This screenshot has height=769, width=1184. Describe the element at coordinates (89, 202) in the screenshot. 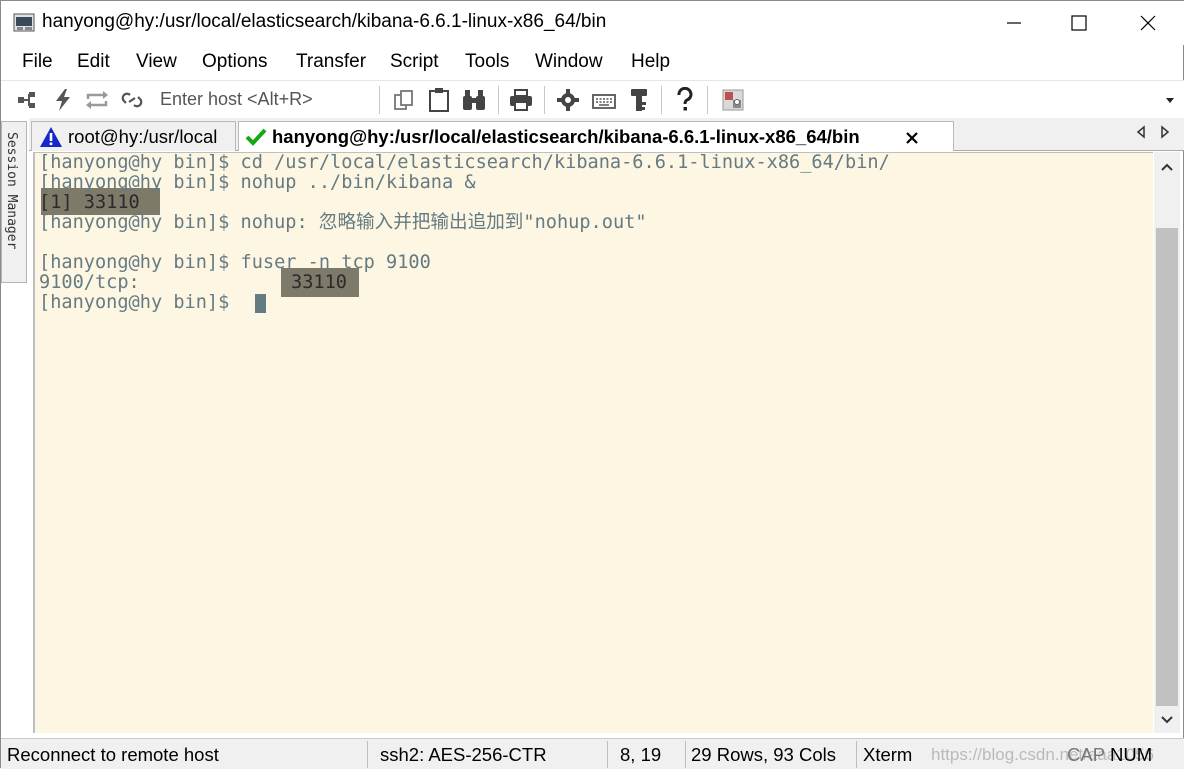

I see `terminal-line: [1] 33110` at that location.